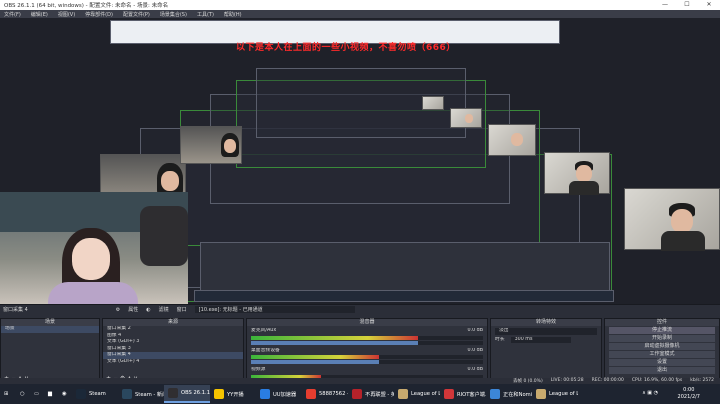 The image size is (720, 404). I want to click on properties-button: 属性, so click(133, 309).